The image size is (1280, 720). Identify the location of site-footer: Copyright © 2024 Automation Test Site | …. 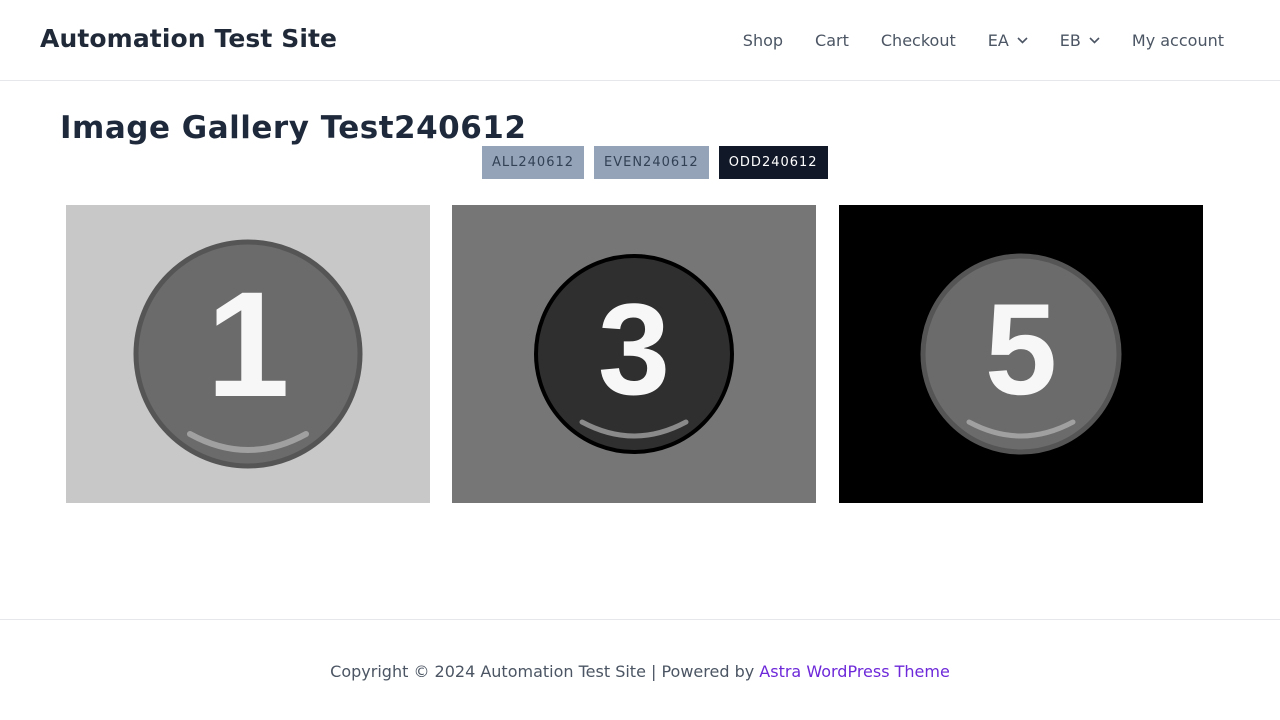
(640, 669).